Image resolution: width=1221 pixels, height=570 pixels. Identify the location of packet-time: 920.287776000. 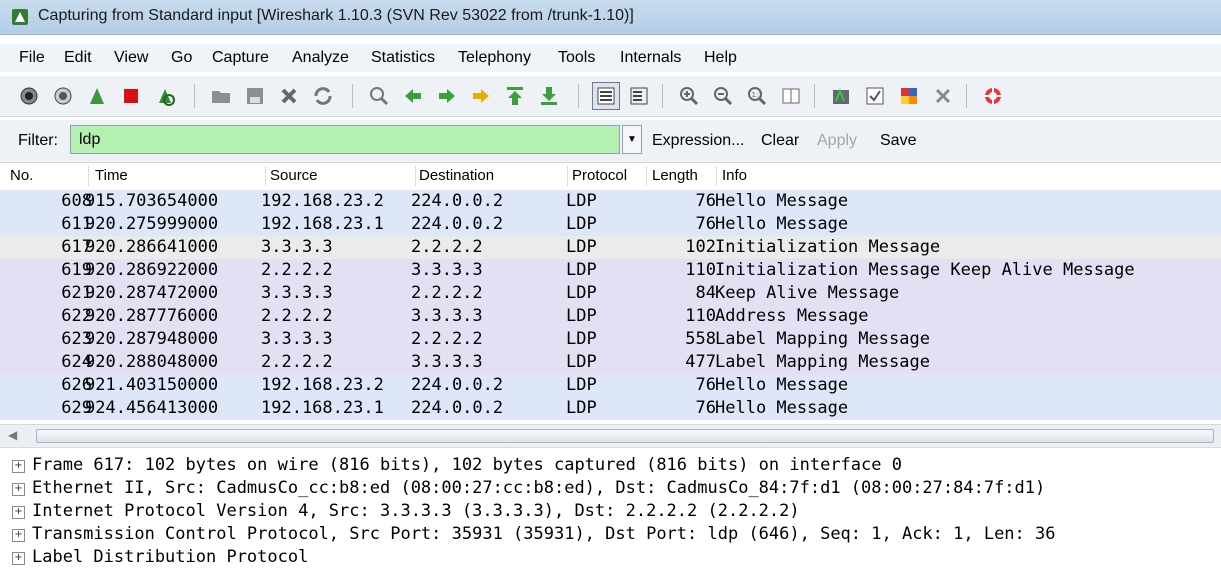
(152, 316).